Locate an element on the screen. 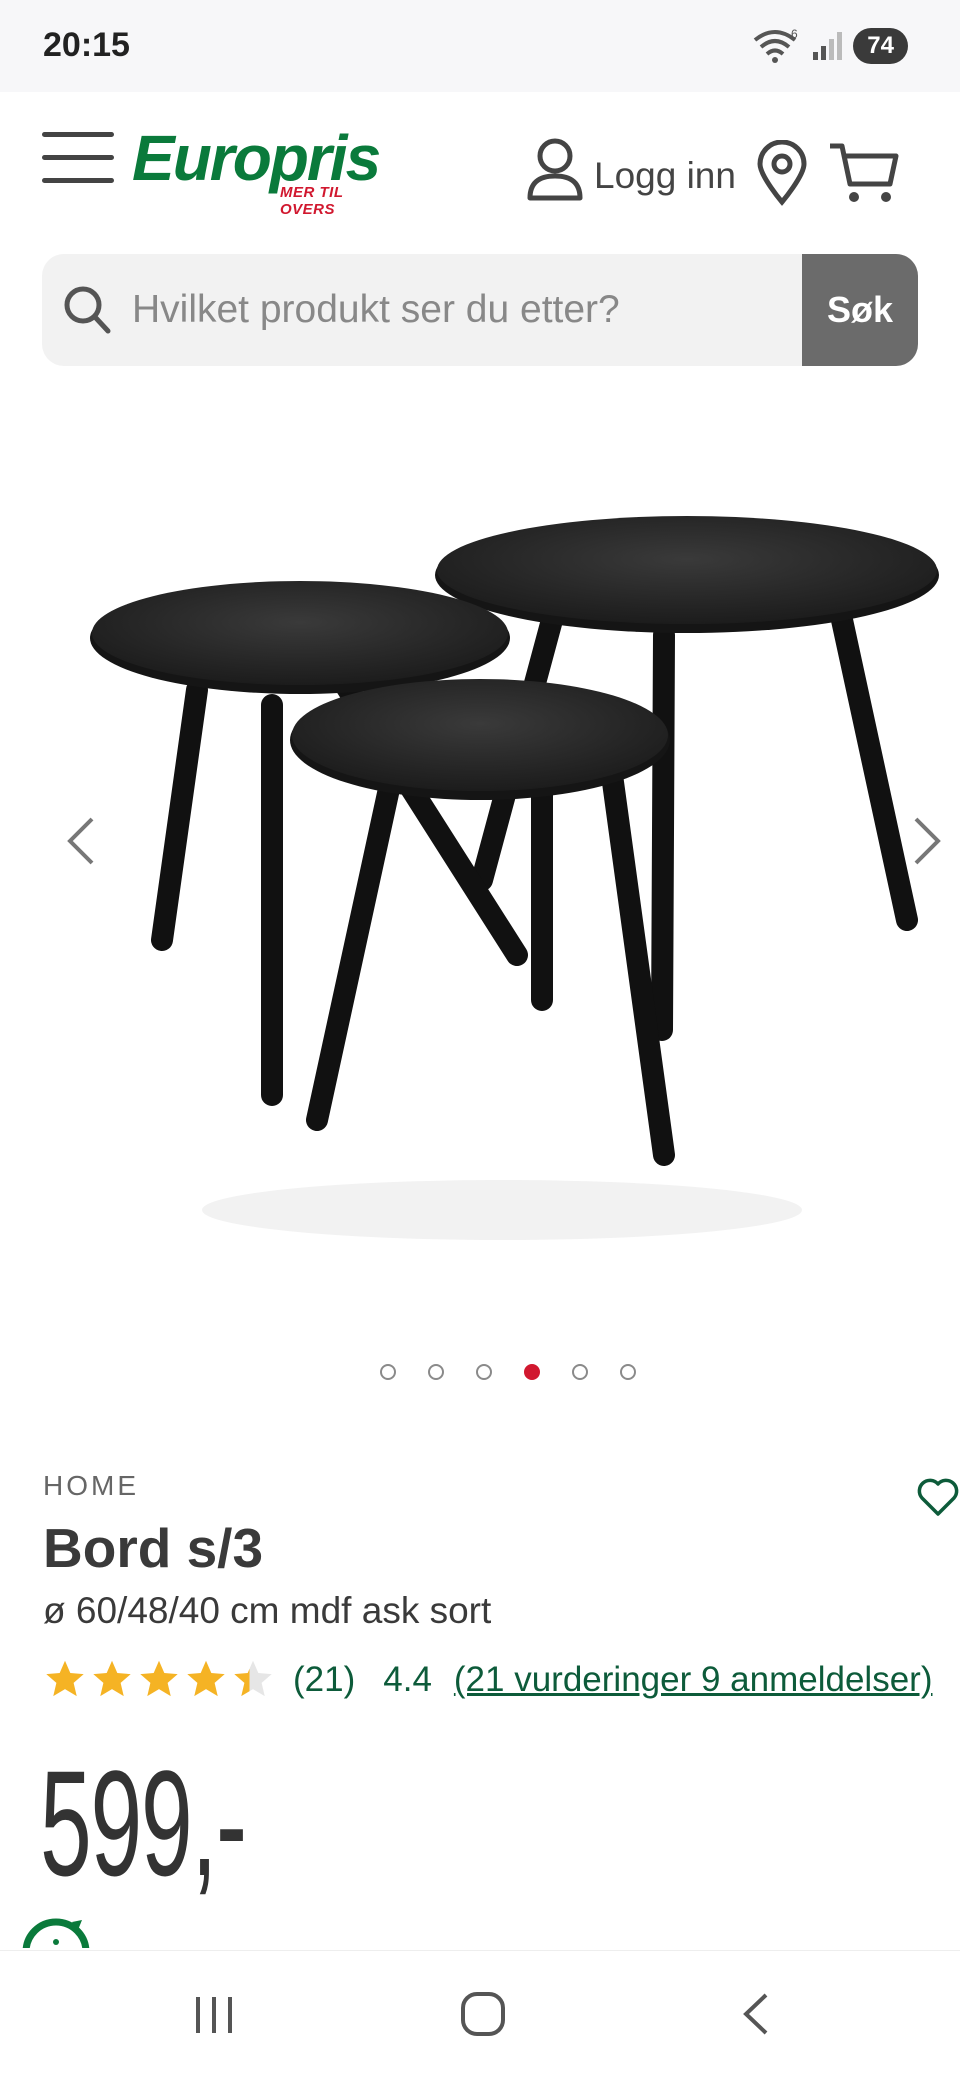 The image size is (960, 2080). cart-icon is located at coordinates (864, 173).